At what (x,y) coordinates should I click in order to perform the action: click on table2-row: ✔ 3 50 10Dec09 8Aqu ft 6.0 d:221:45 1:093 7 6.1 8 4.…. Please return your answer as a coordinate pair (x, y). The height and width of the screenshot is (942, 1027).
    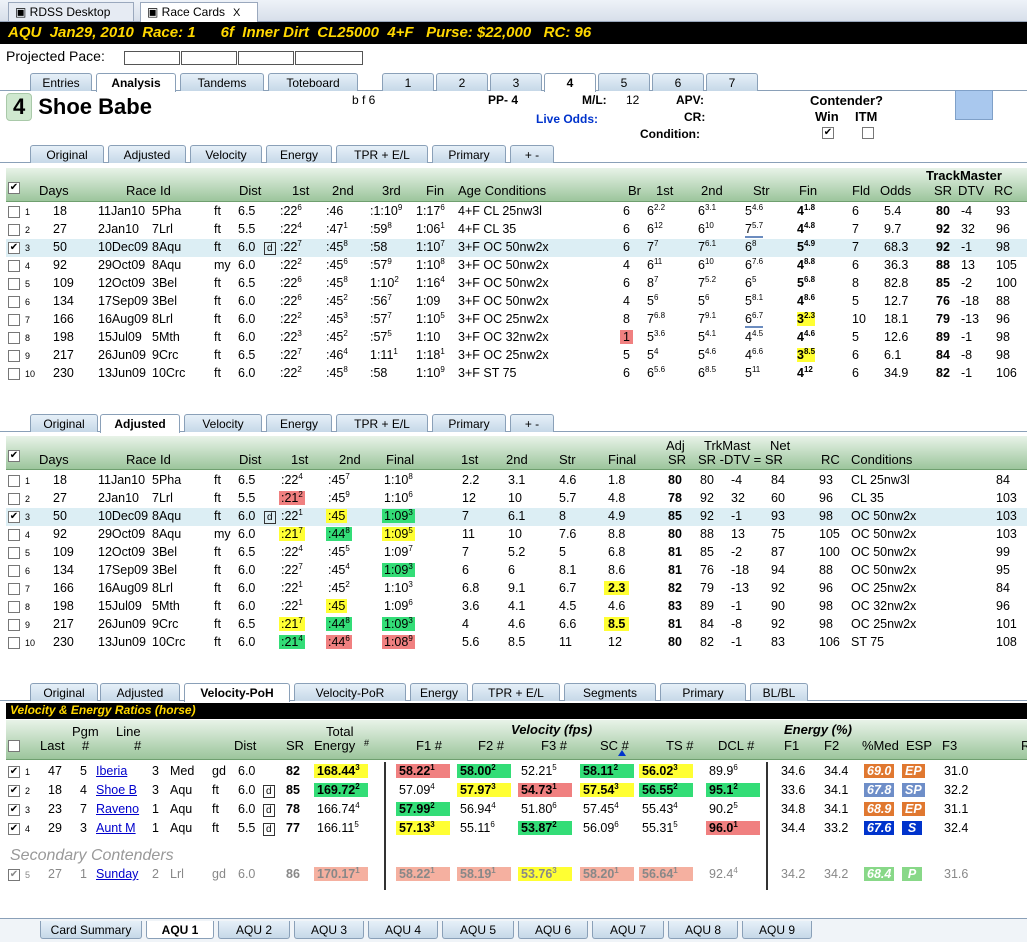
    Looking at the image, I should click on (516, 517).